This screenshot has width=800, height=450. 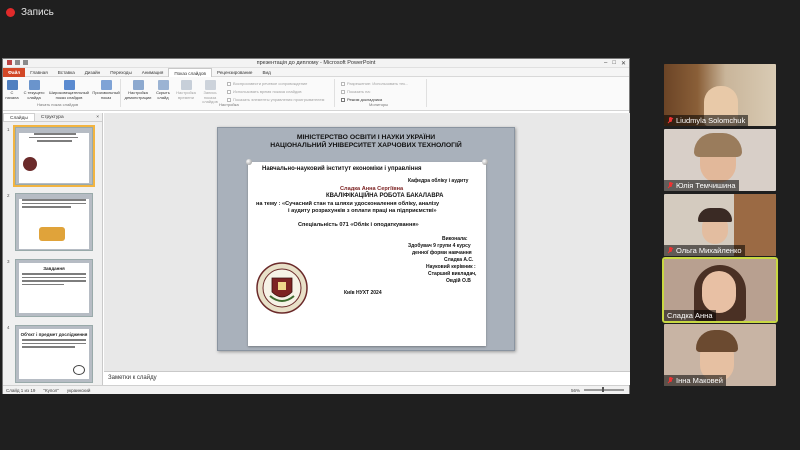 I want to click on from-start-button: С начала, so click(x=12, y=90).